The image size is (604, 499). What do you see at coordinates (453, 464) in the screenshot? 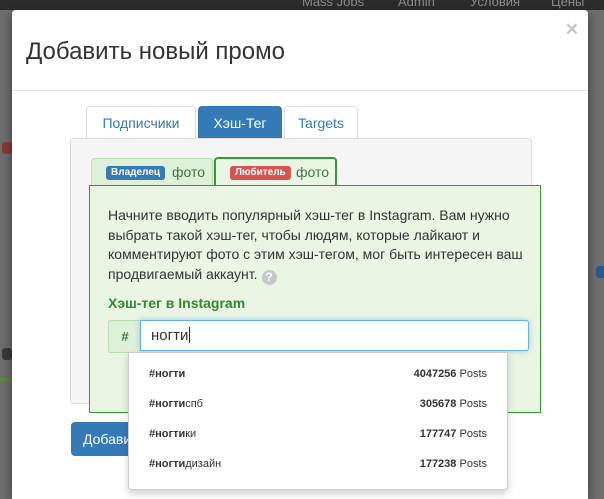
I see `suggestion-count: 177238 Posts` at bounding box center [453, 464].